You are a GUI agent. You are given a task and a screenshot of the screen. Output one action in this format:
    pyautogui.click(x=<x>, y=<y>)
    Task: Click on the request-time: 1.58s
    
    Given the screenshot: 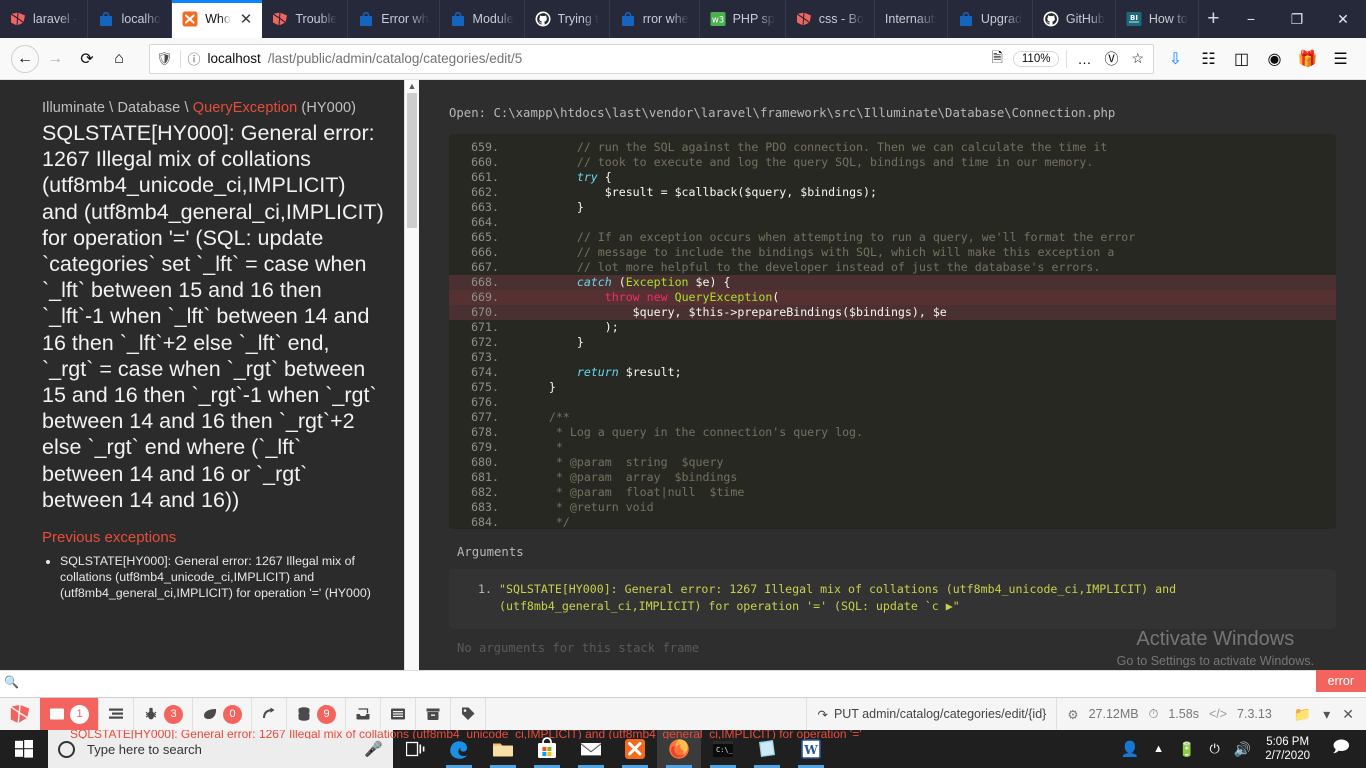 What is the action you would take?
    pyautogui.click(x=1183, y=714)
    